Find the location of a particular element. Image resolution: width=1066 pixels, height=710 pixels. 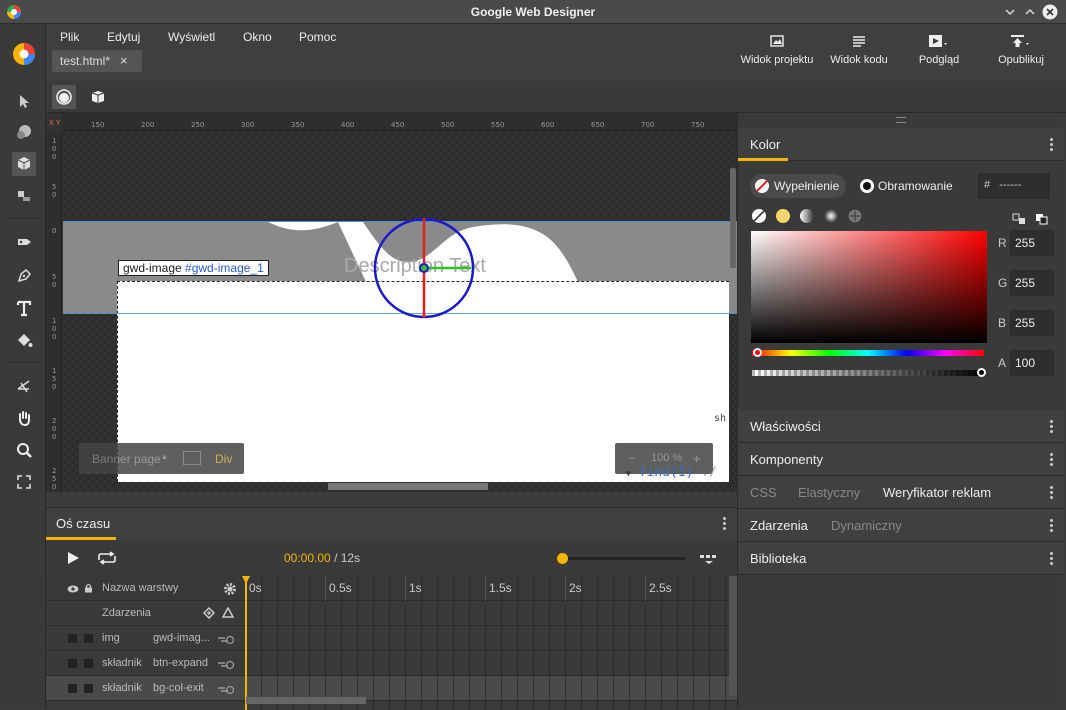

swap-colors-icon is located at coordinates (1019, 219).